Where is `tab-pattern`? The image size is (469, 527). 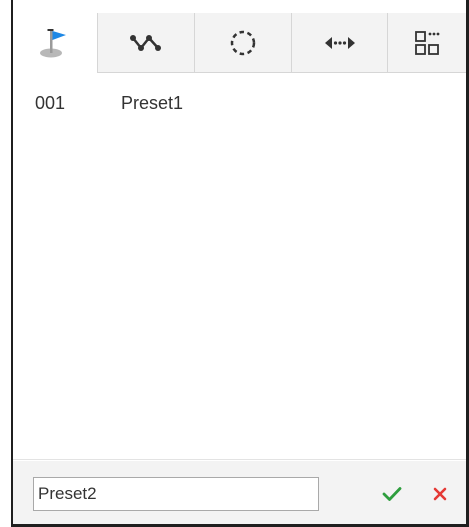 tab-pattern is located at coordinates (242, 43).